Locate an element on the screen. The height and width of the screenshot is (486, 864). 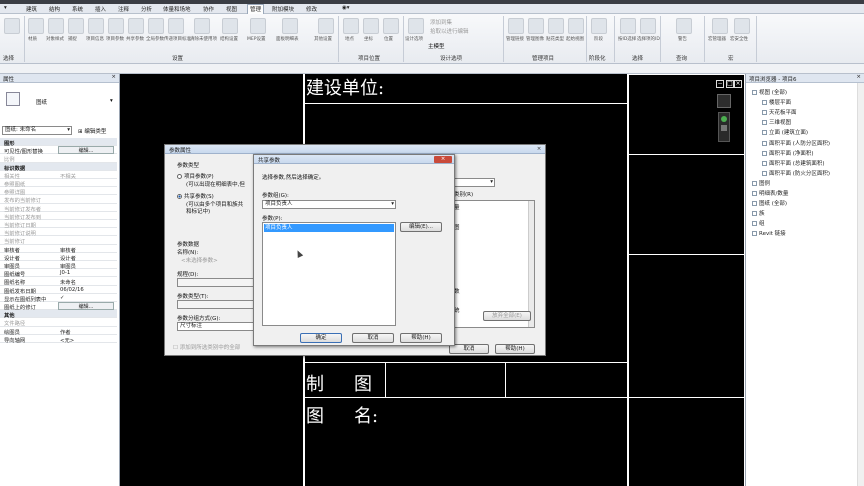
tab-insert: 插入 is located at coordinates (100, 9).